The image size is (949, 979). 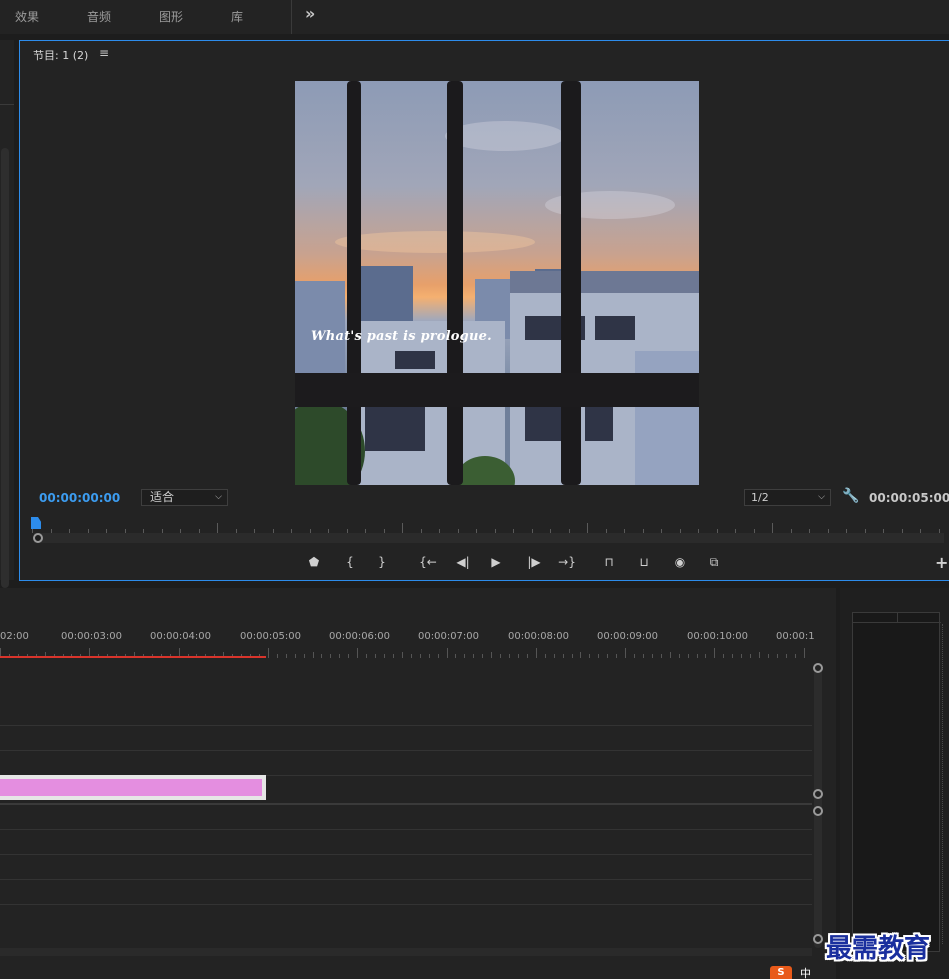 What do you see at coordinates (310, 13) in the screenshot?
I see `overflow-chevron-icon: »` at bounding box center [310, 13].